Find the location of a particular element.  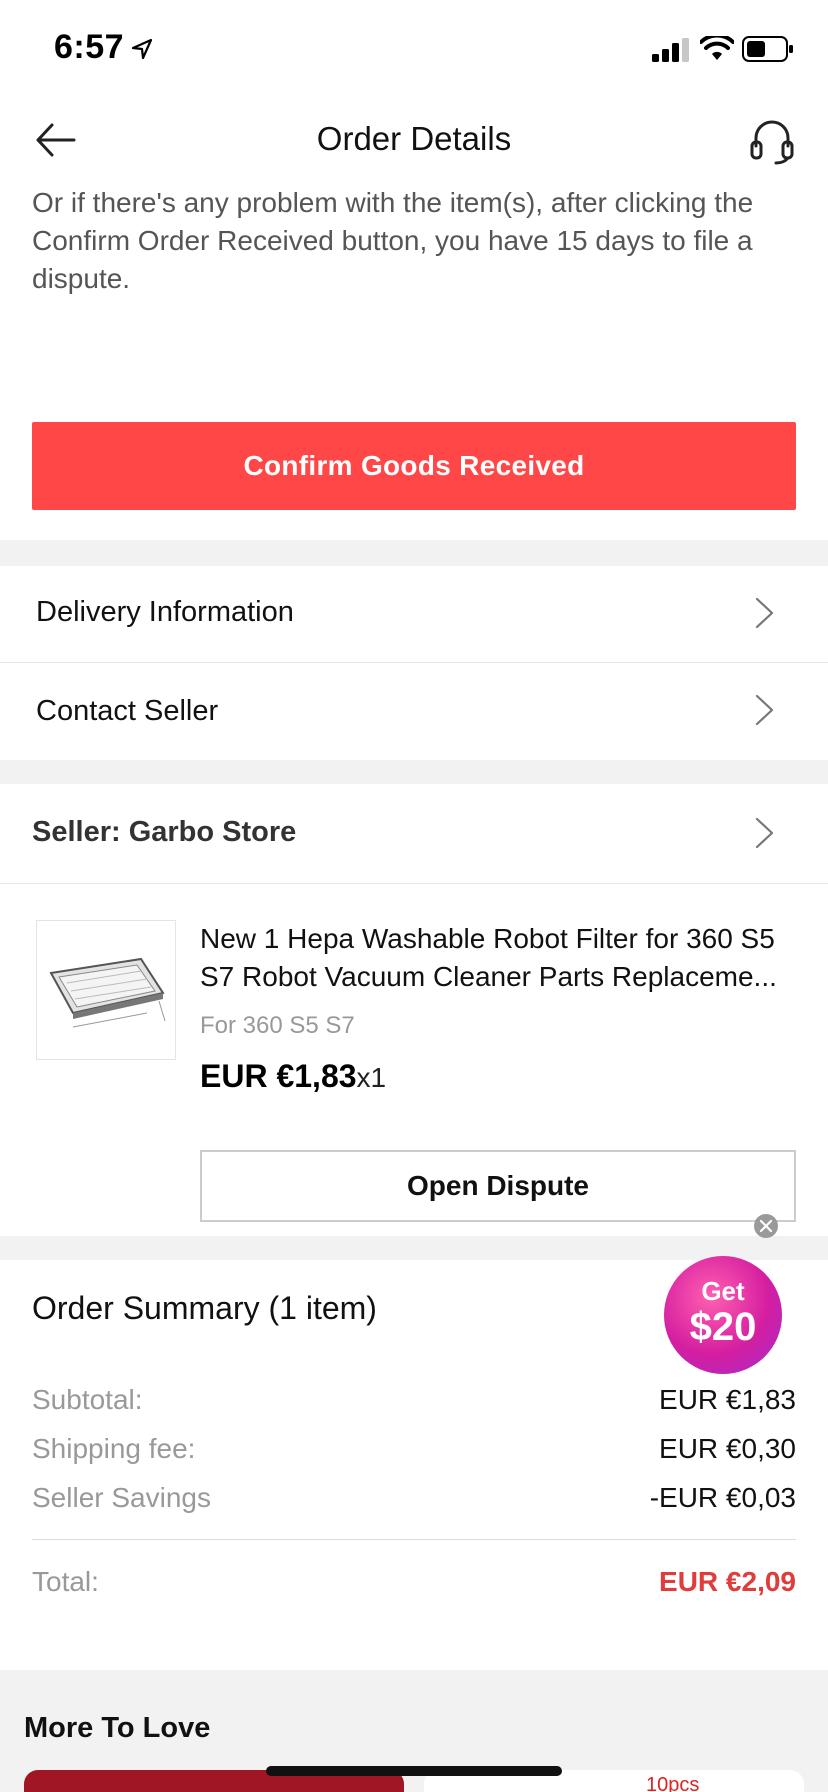

product-price: EUR €1,83x1 is located at coordinates (293, 1076).